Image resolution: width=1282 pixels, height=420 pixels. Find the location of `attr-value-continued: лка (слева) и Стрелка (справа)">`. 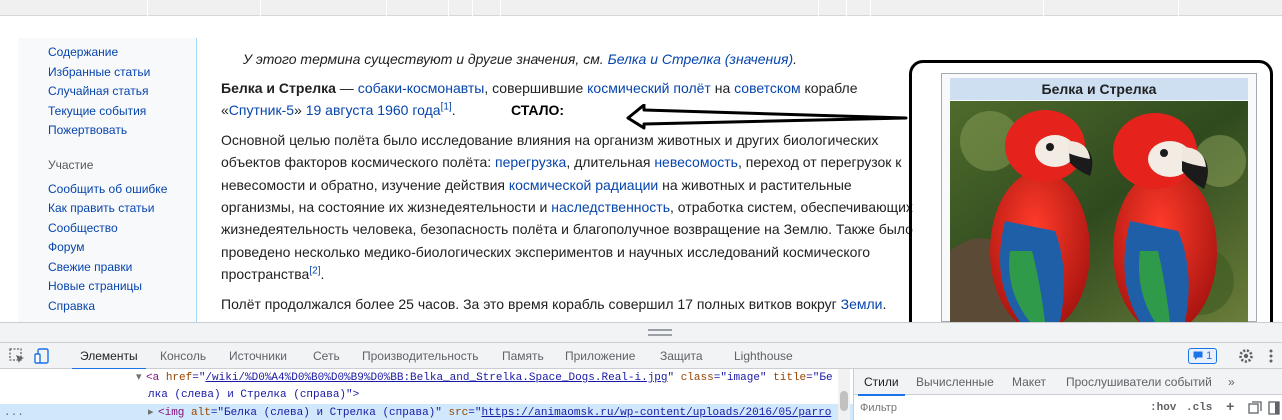

attr-value-continued: лка (слева) и Стрелка (справа)"> is located at coordinates (254, 395).